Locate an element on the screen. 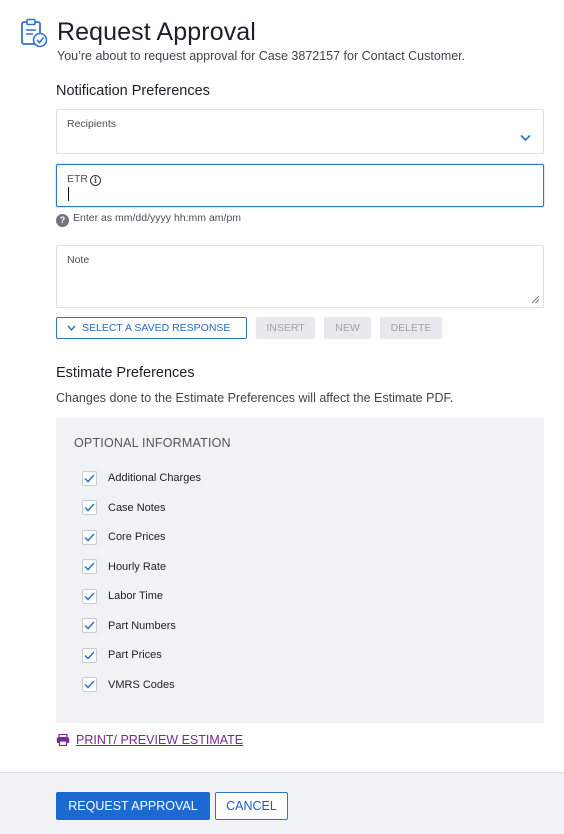 This screenshot has height=834, width=564. etr-label-text: ETR is located at coordinates (77, 179).